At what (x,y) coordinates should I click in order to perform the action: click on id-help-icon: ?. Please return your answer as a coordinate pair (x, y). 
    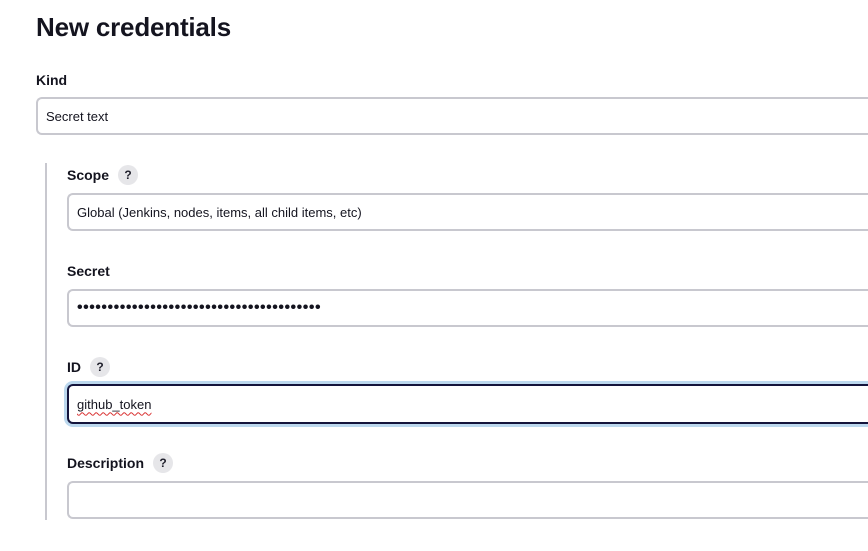
    Looking at the image, I should click on (100, 367).